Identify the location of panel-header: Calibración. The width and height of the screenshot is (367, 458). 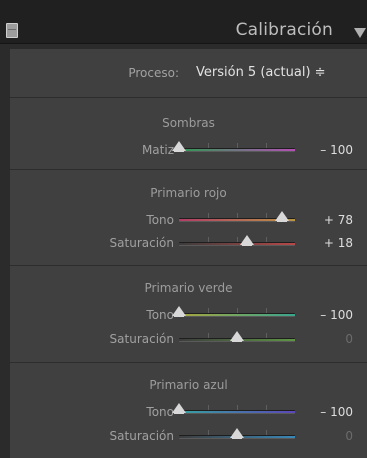
(183, 22).